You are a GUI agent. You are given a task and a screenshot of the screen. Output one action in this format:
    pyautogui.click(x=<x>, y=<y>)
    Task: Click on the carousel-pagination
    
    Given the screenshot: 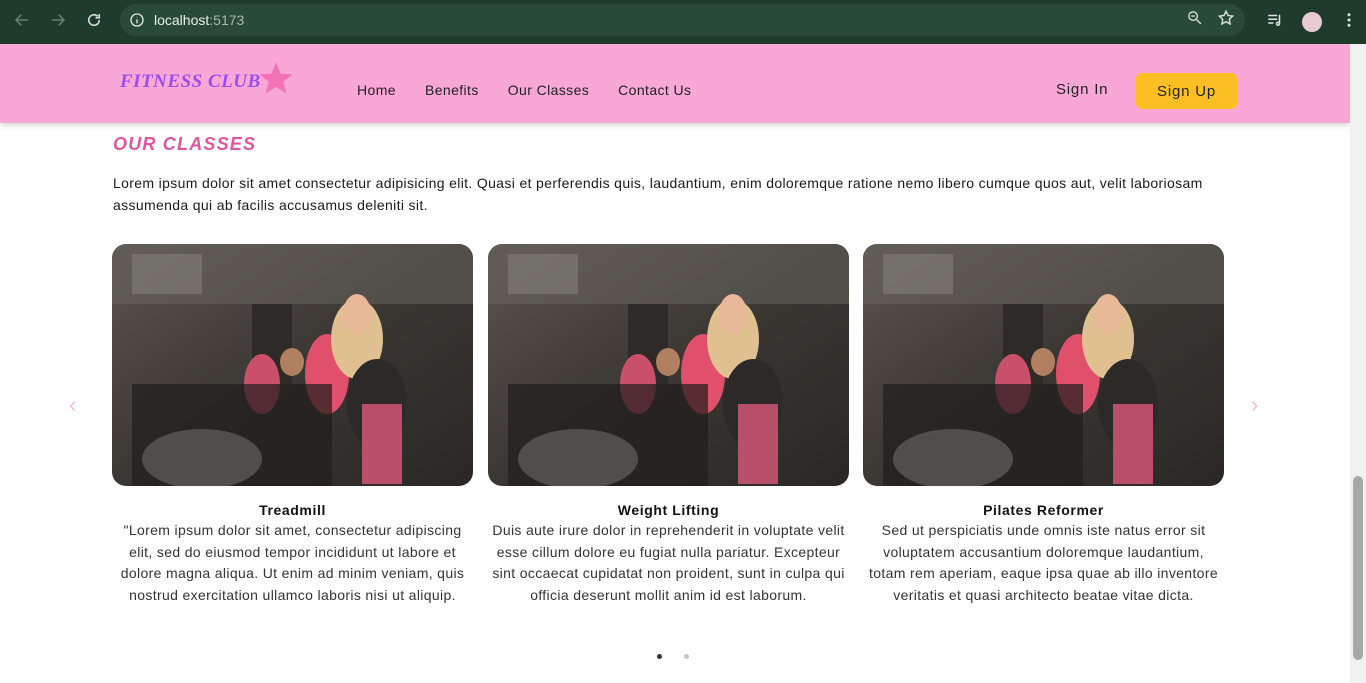 What is the action you would take?
    pyautogui.click(x=673, y=656)
    